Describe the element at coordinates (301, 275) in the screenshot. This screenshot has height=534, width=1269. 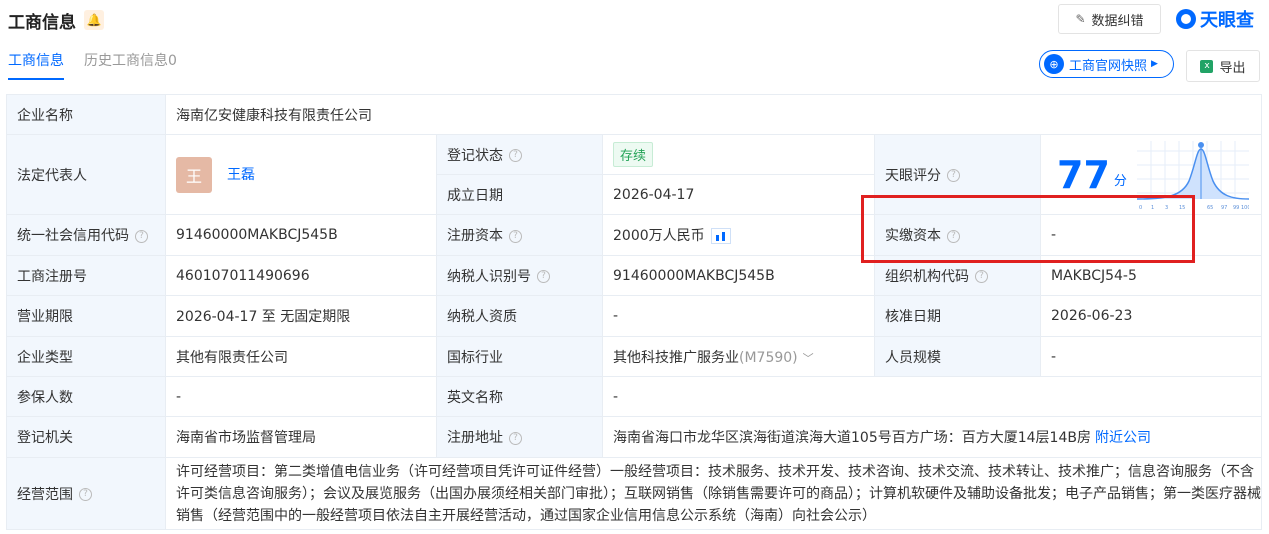
I see `reg-no-value: 460107011490696` at that location.